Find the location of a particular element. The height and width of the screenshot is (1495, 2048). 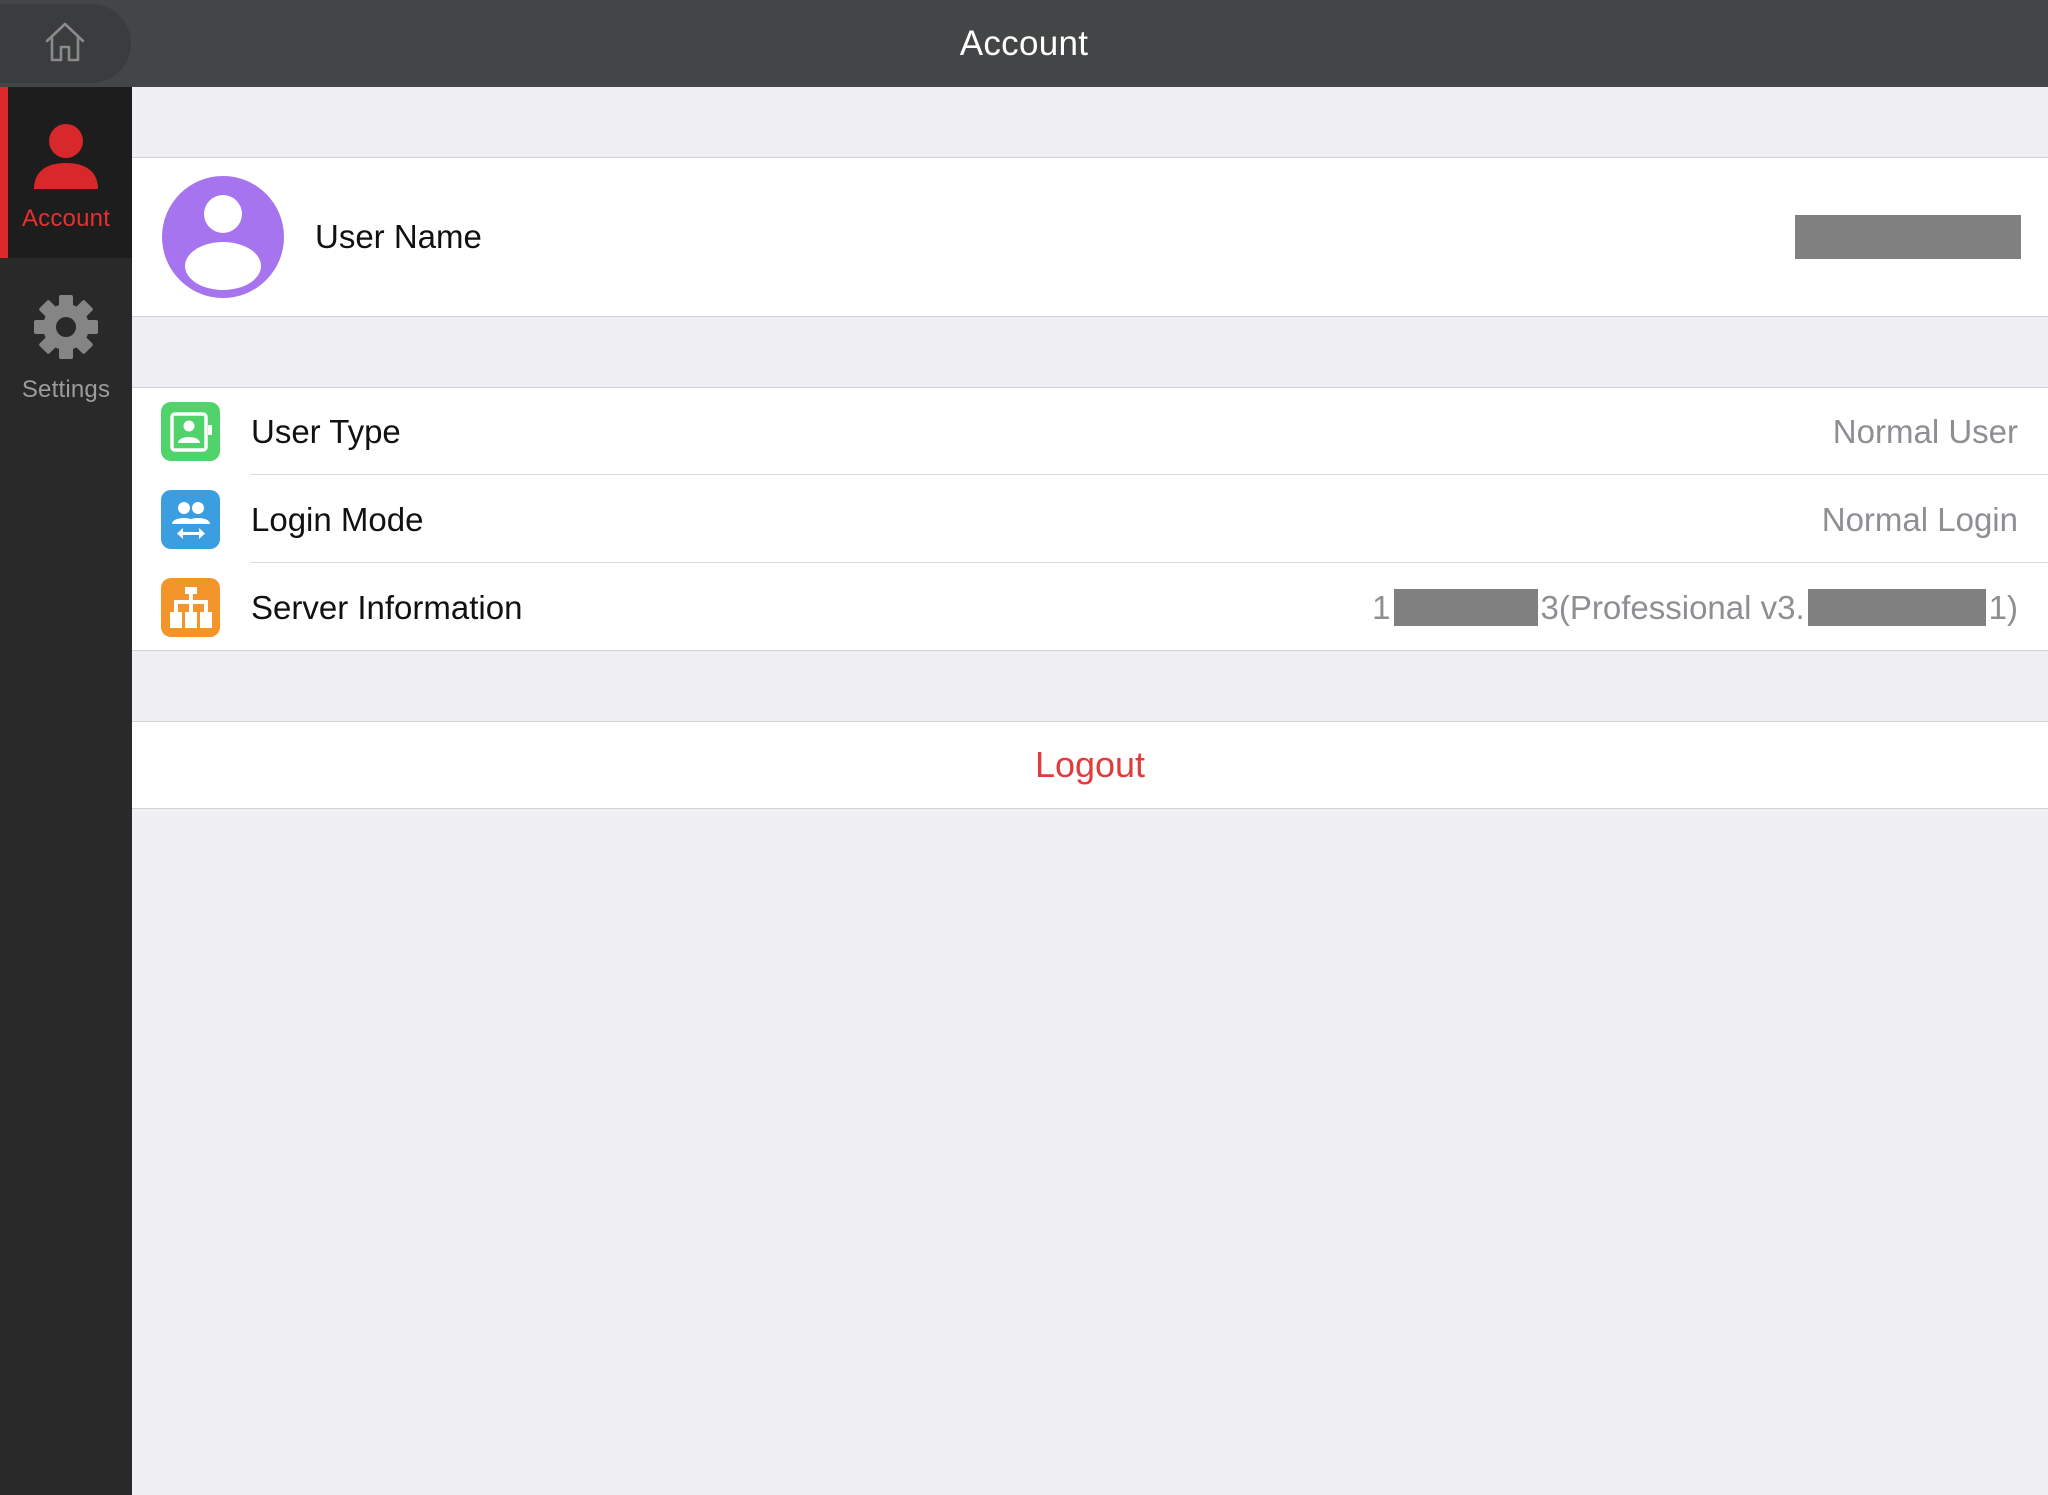

login-mode-row: Login Mode Normal Login is located at coordinates (1090, 519).